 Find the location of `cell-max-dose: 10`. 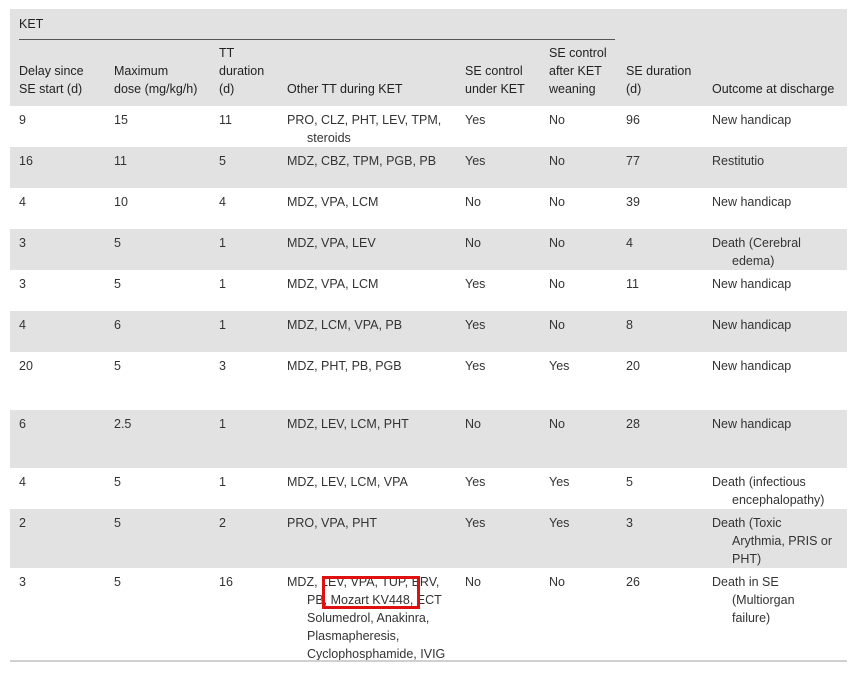

cell-max-dose: 10 is located at coordinates (121, 202).